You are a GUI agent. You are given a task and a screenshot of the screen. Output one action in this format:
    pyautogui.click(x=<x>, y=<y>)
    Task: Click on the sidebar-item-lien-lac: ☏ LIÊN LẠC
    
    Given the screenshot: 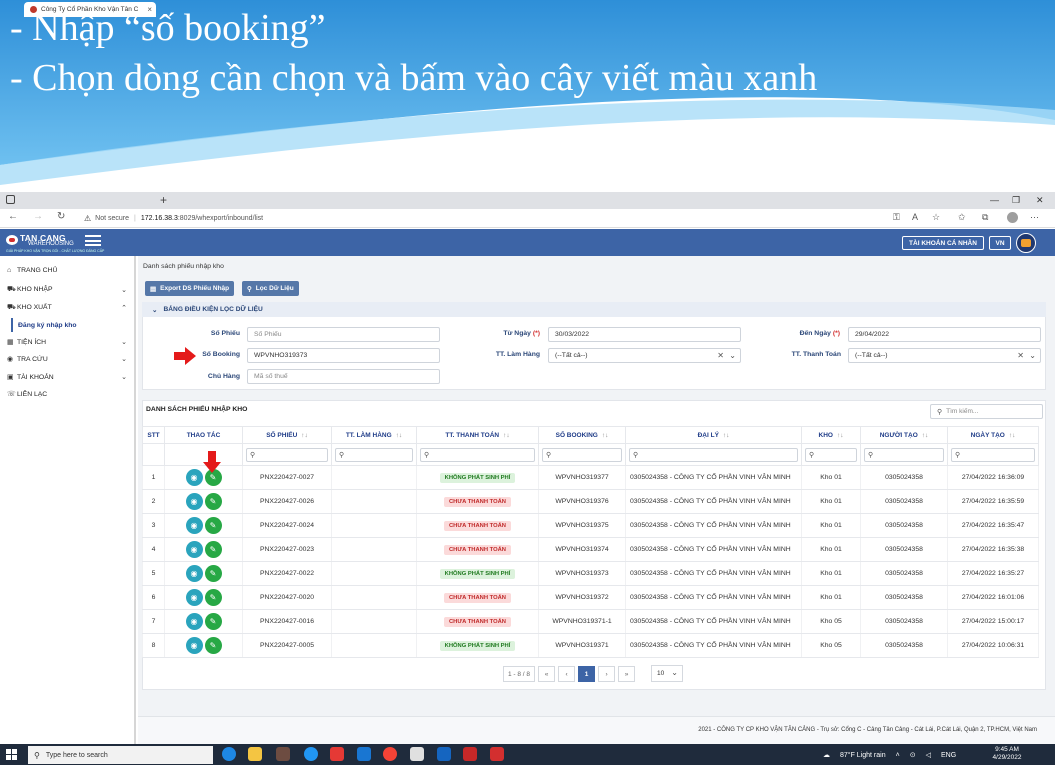 What is the action you would take?
    pyautogui.click(x=68, y=394)
    